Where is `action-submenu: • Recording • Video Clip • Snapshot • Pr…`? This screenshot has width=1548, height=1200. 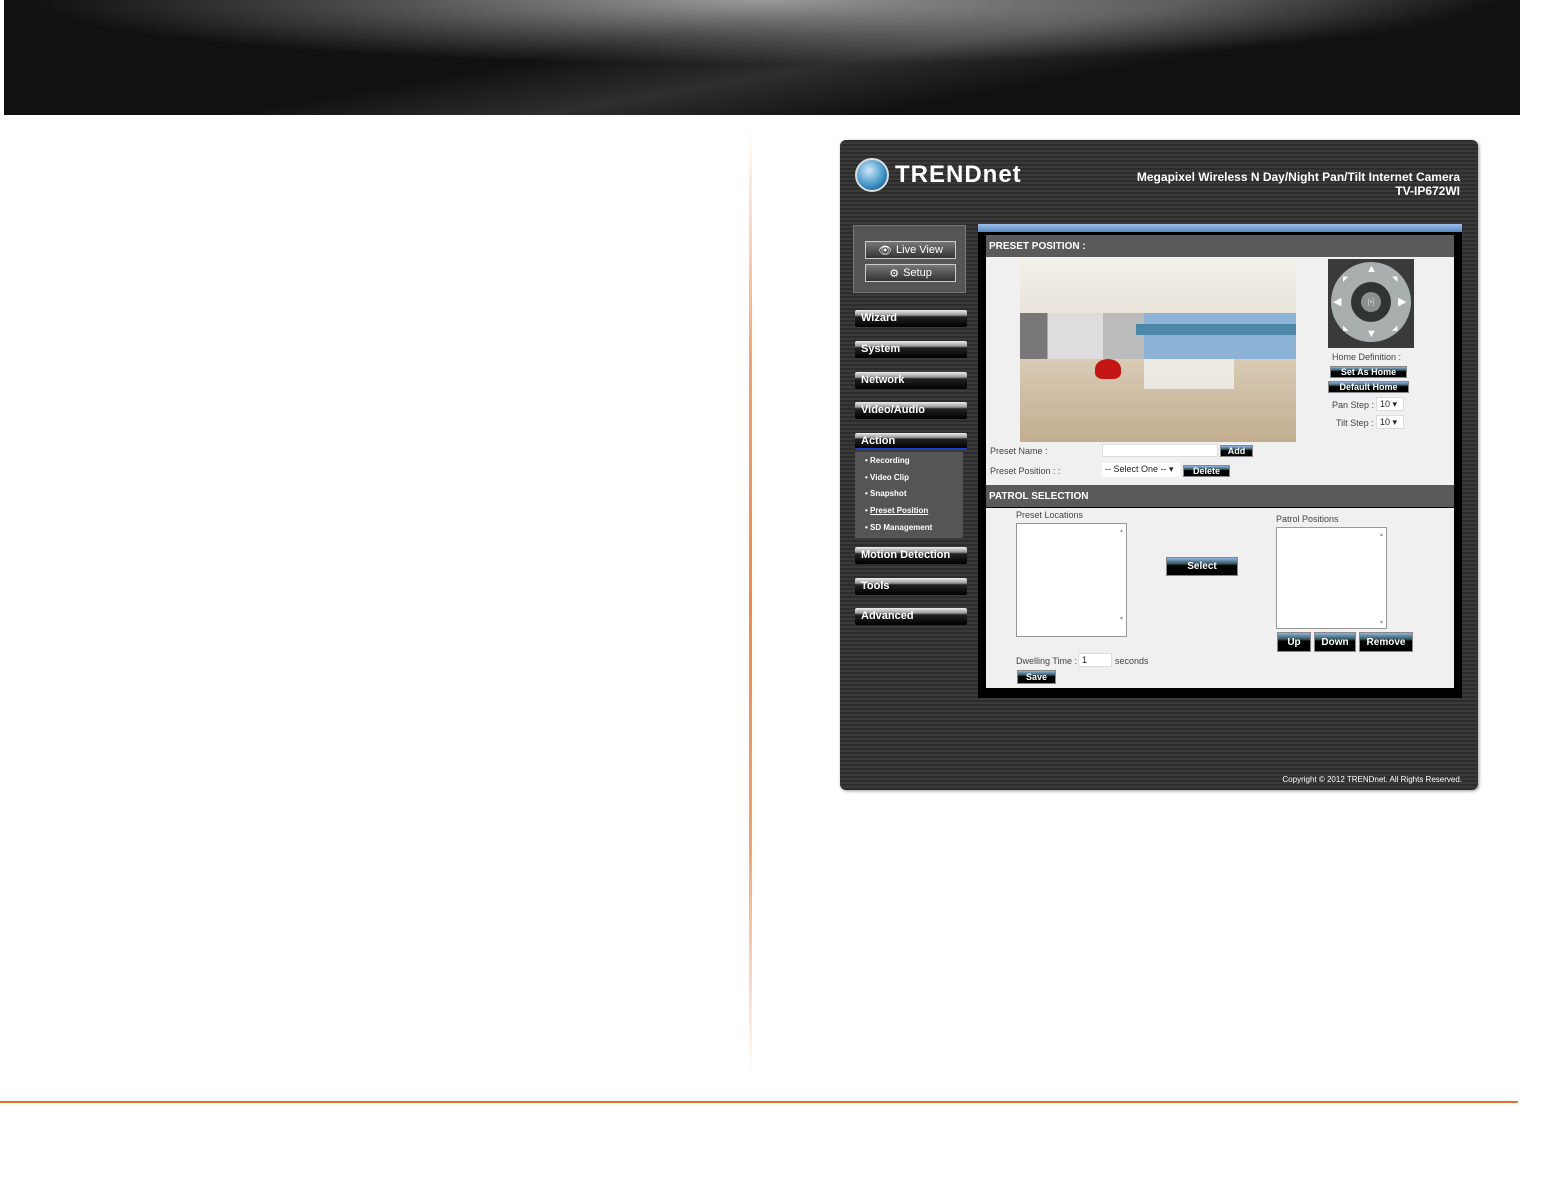 action-submenu: • Recording • Video Clip • Snapshot • Pr… is located at coordinates (909, 495).